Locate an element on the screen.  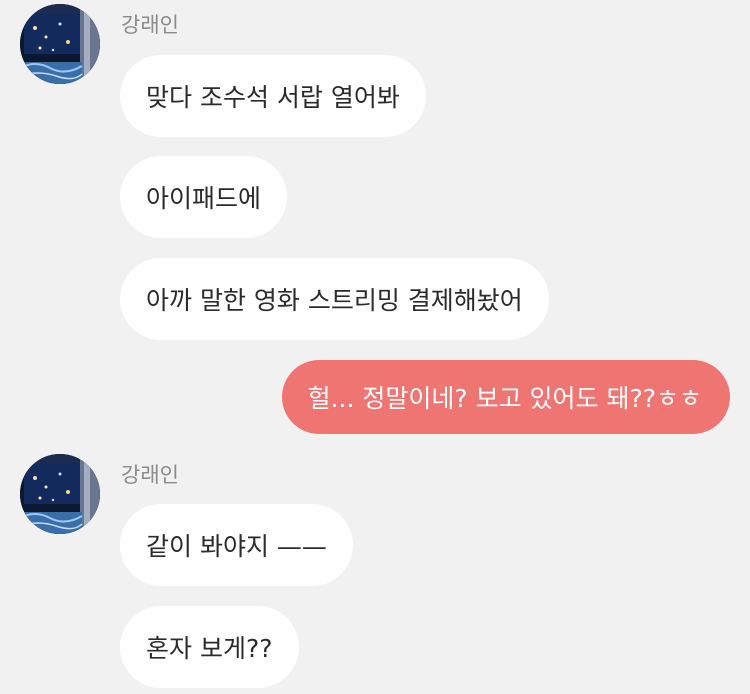
message-text: 혼자 보게?? is located at coordinates (209, 648).